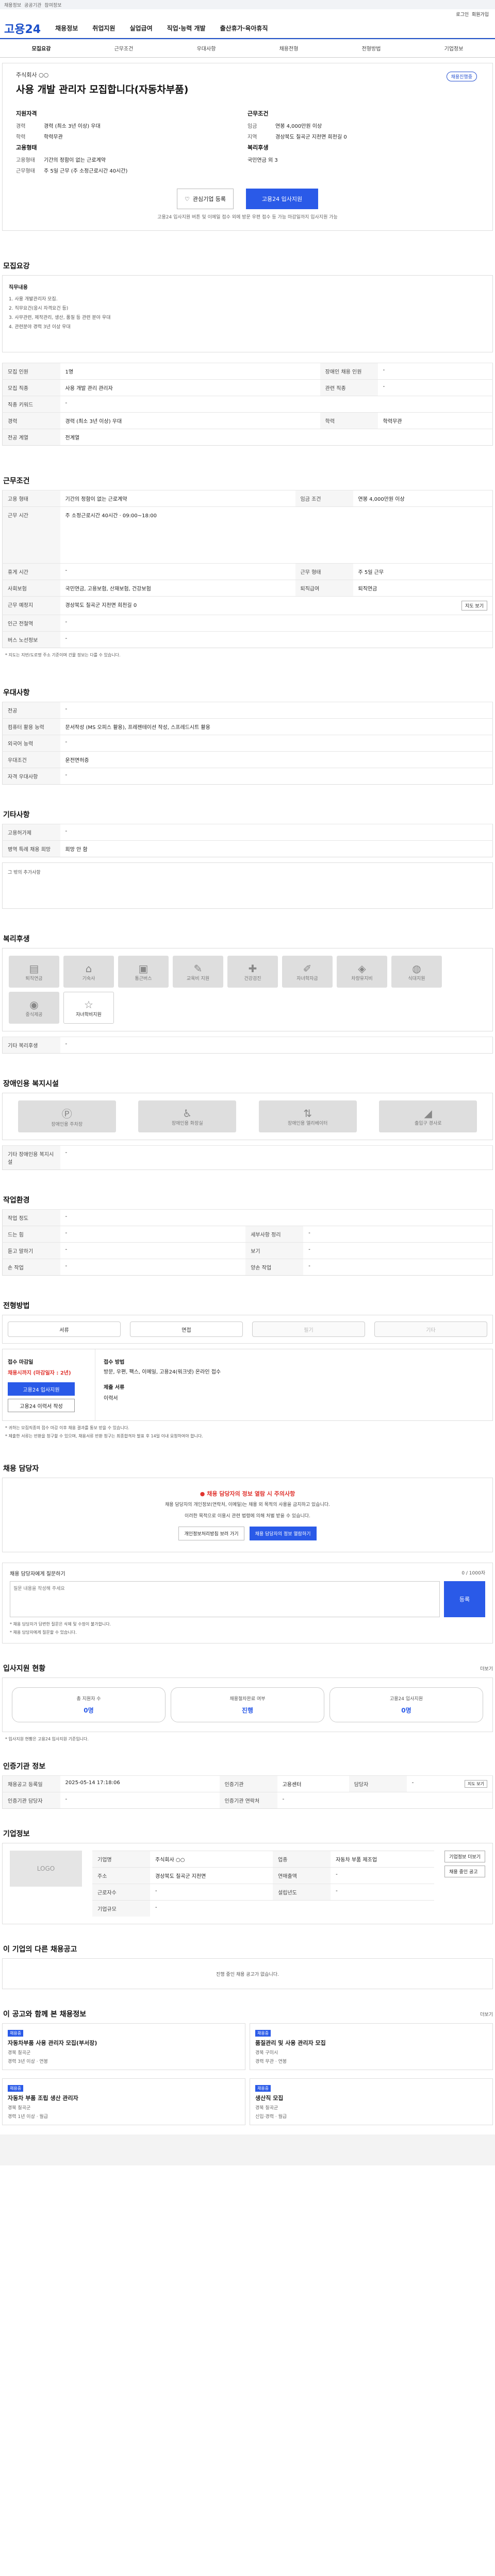  I want to click on facility-label: 장애인용 엘리베이터, so click(308, 1123).